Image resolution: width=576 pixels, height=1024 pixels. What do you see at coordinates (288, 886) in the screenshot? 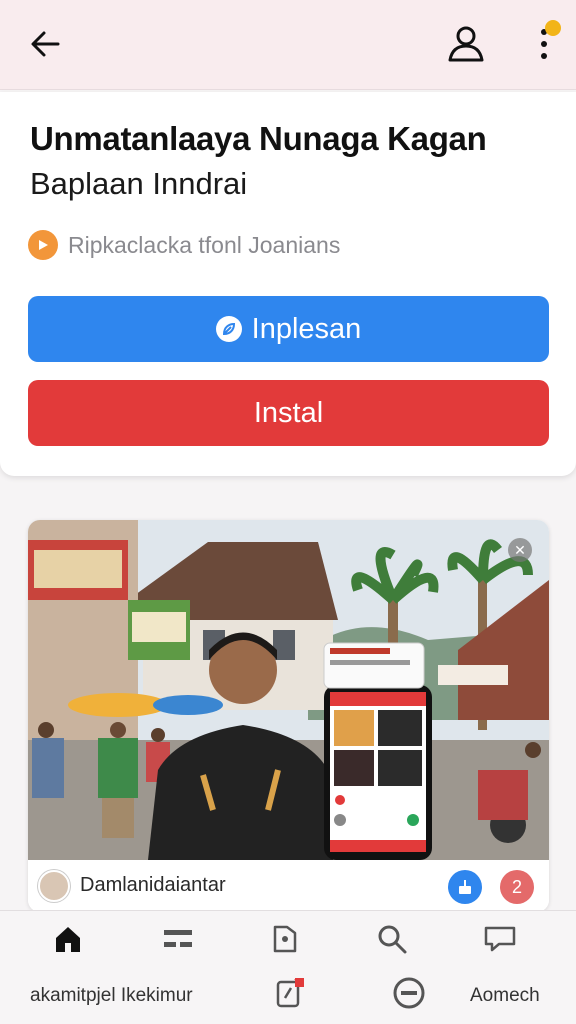
I see `media-caption-bar: Damlanidaiantar 2` at bounding box center [288, 886].